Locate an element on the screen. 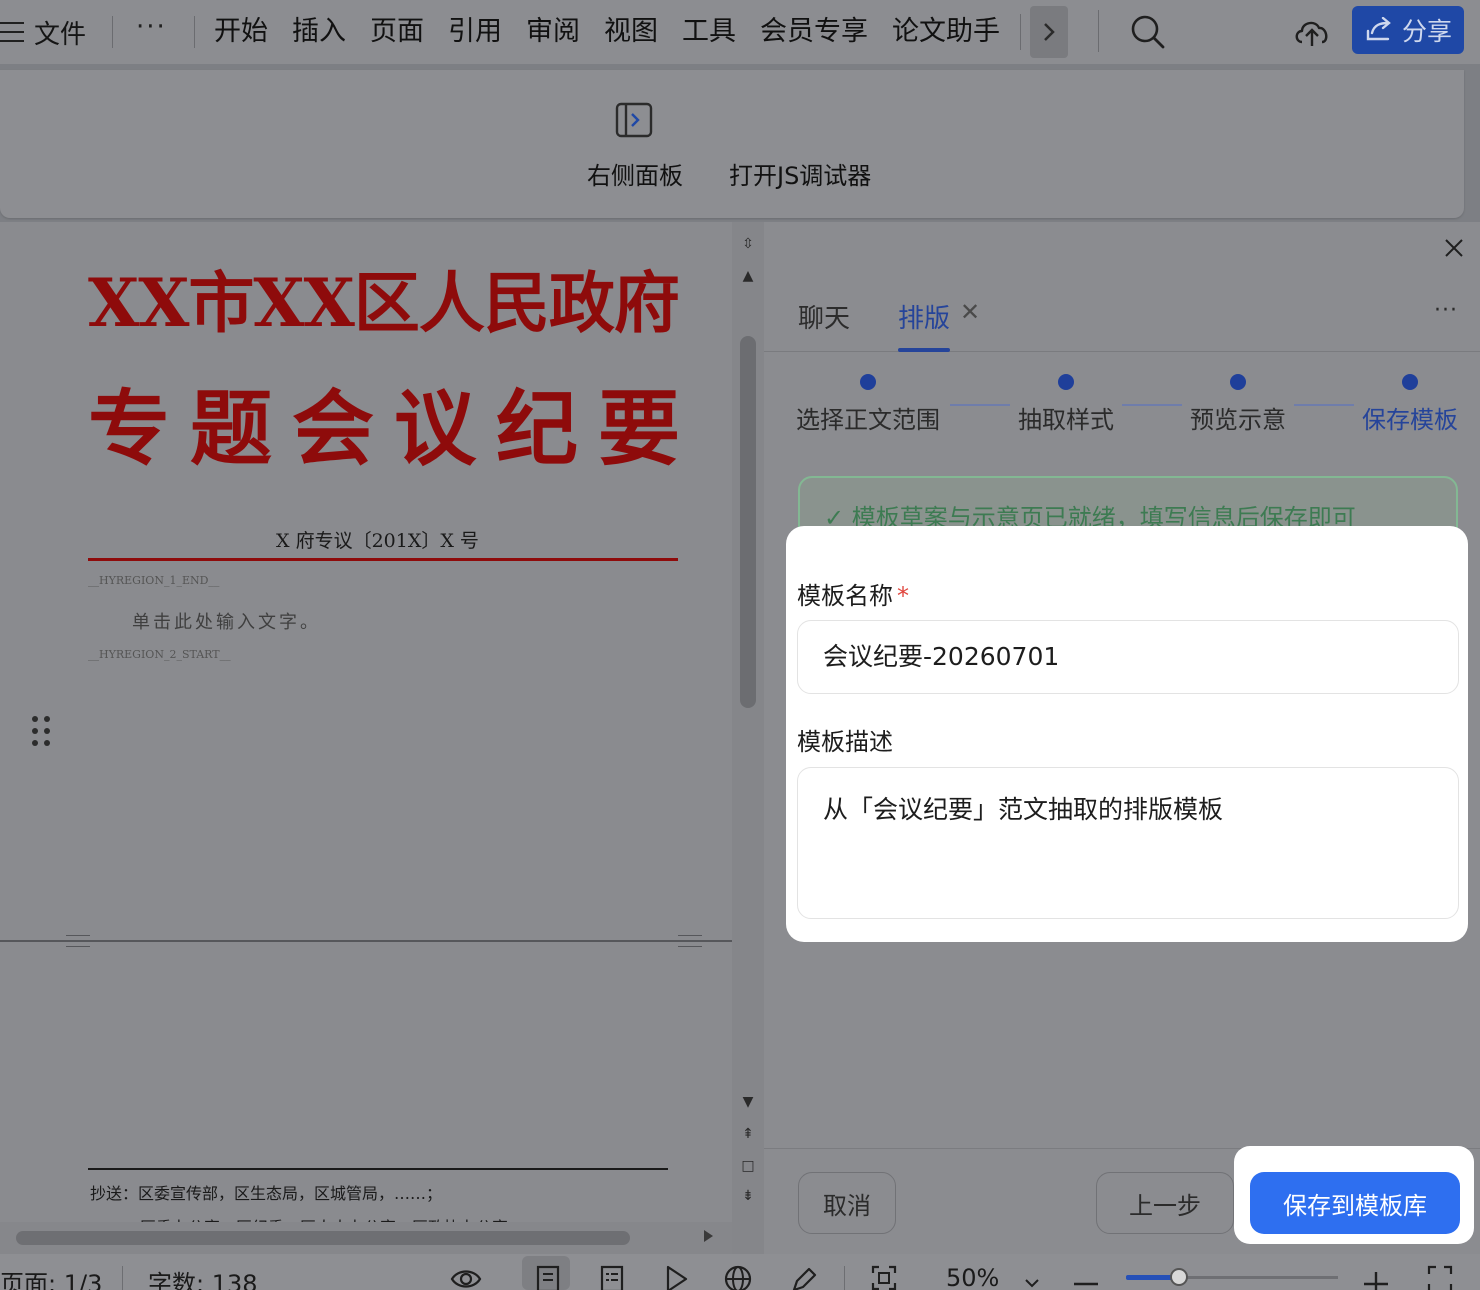 This screenshot has width=1480, height=1290. search-icon is located at coordinates (1148, 32).